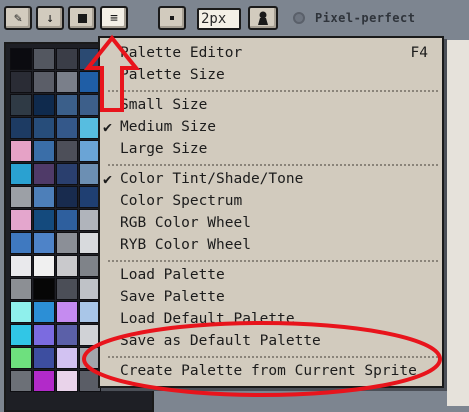 Image resolution: width=469 pixels, height=412 pixels. What do you see at coordinates (185, 223) in the screenshot?
I see `menu-item-label: RGB Color Wheel` at bounding box center [185, 223].